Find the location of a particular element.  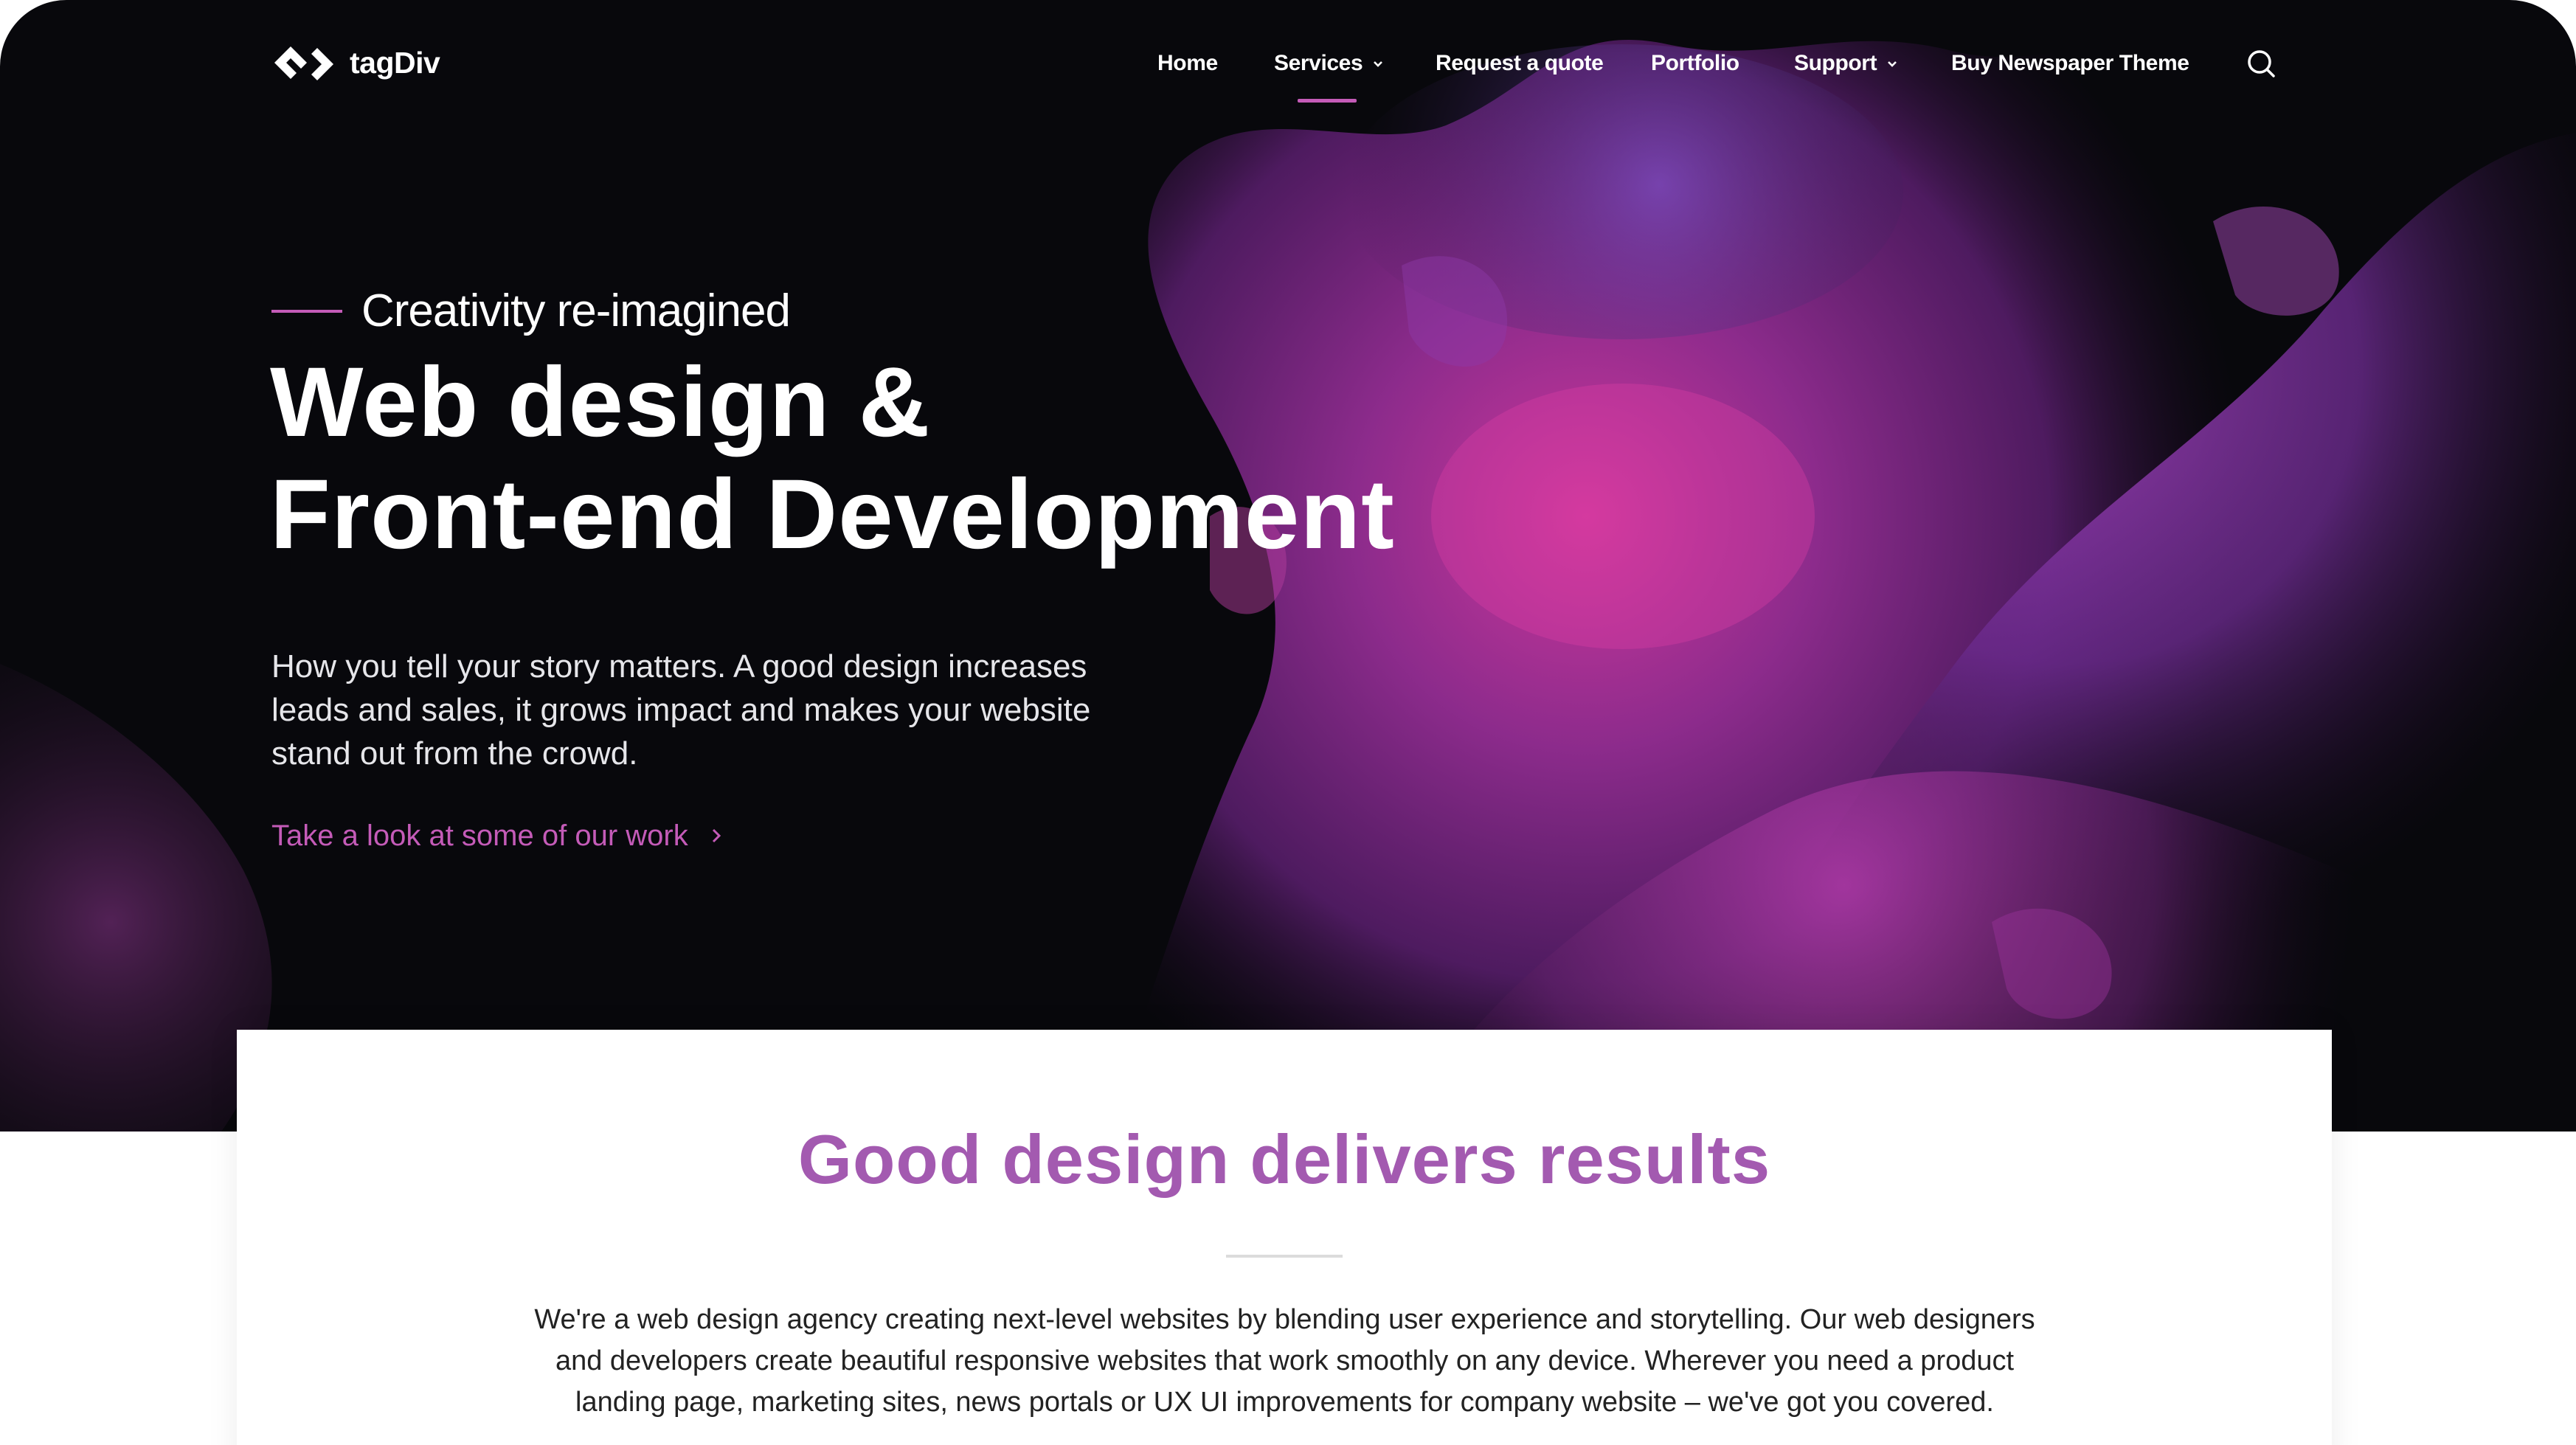

hero-eyebrow: Creativity re-imagined is located at coordinates (531, 311).